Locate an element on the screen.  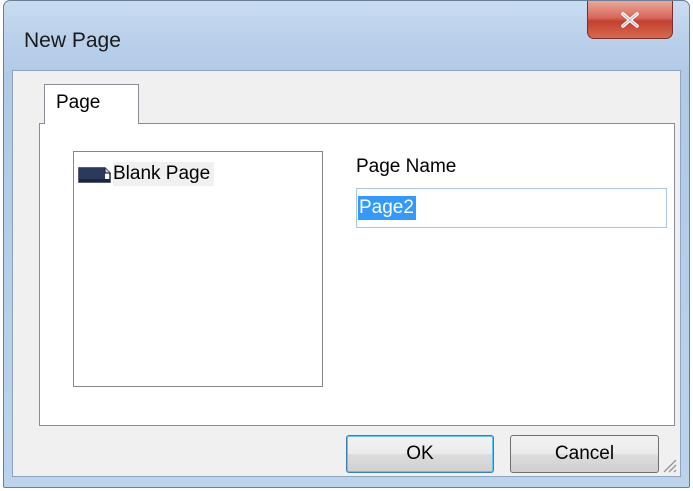
title-bar: New Page is located at coordinates (346, 36).